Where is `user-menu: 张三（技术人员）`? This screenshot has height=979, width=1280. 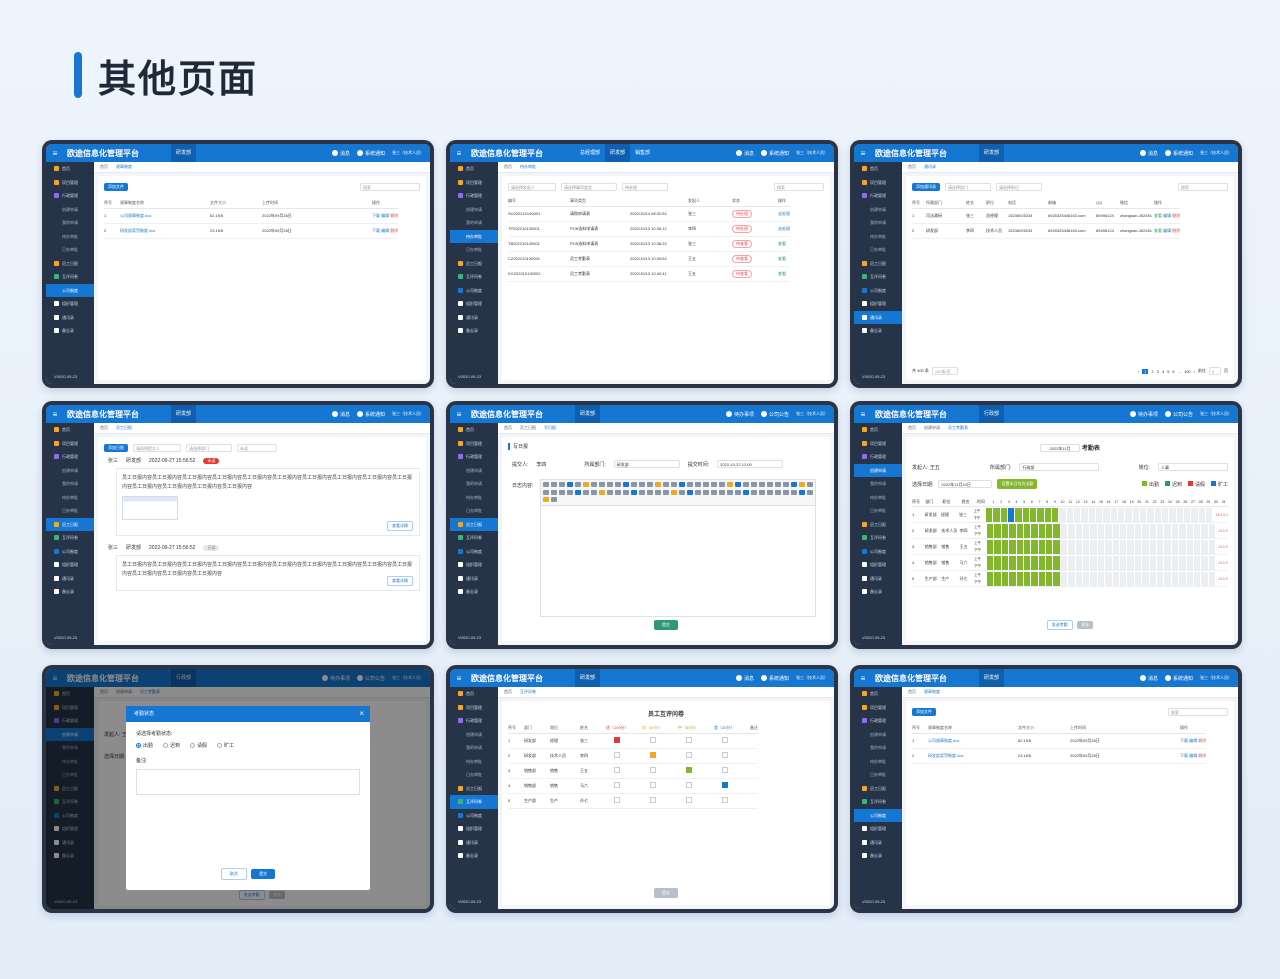
user-menu: 张三（技术人员） is located at coordinates (408, 414).